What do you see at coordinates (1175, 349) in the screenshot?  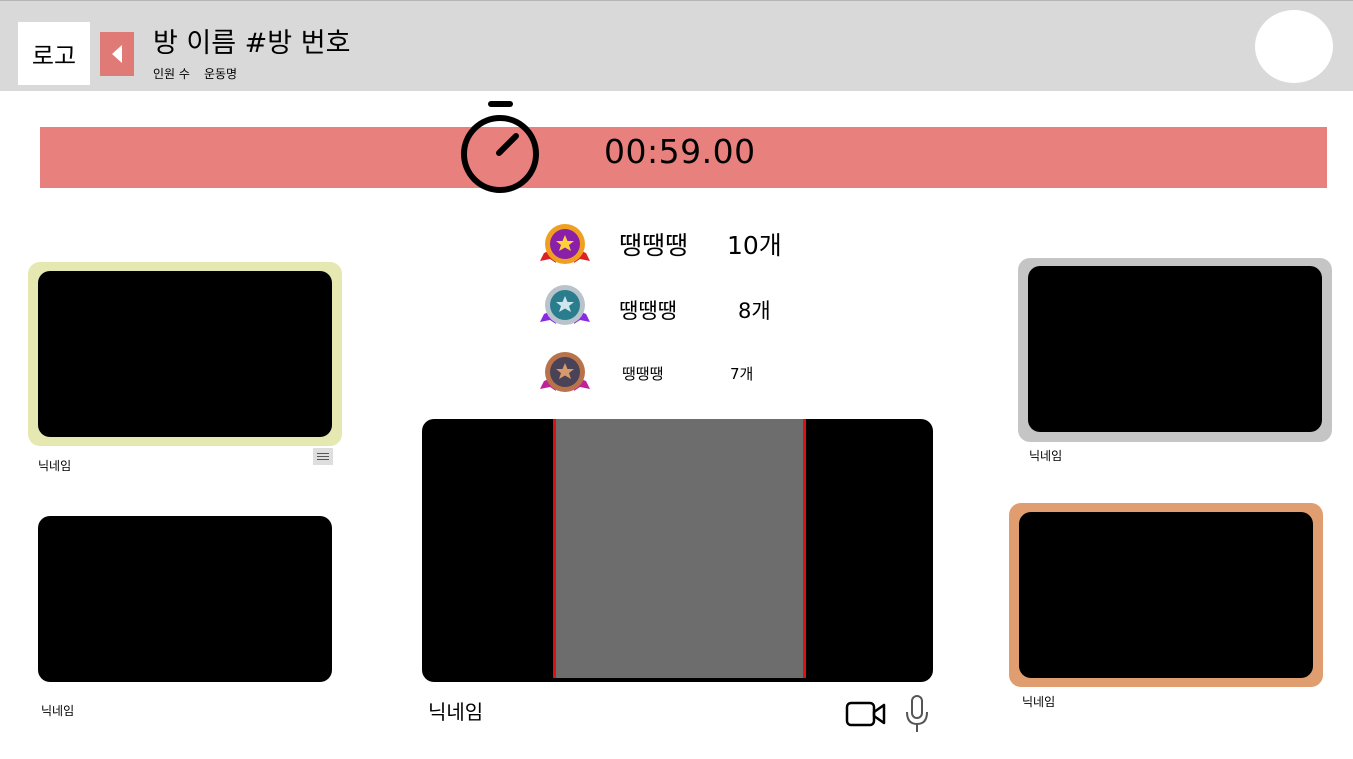 I see `participant-video-right-top` at bounding box center [1175, 349].